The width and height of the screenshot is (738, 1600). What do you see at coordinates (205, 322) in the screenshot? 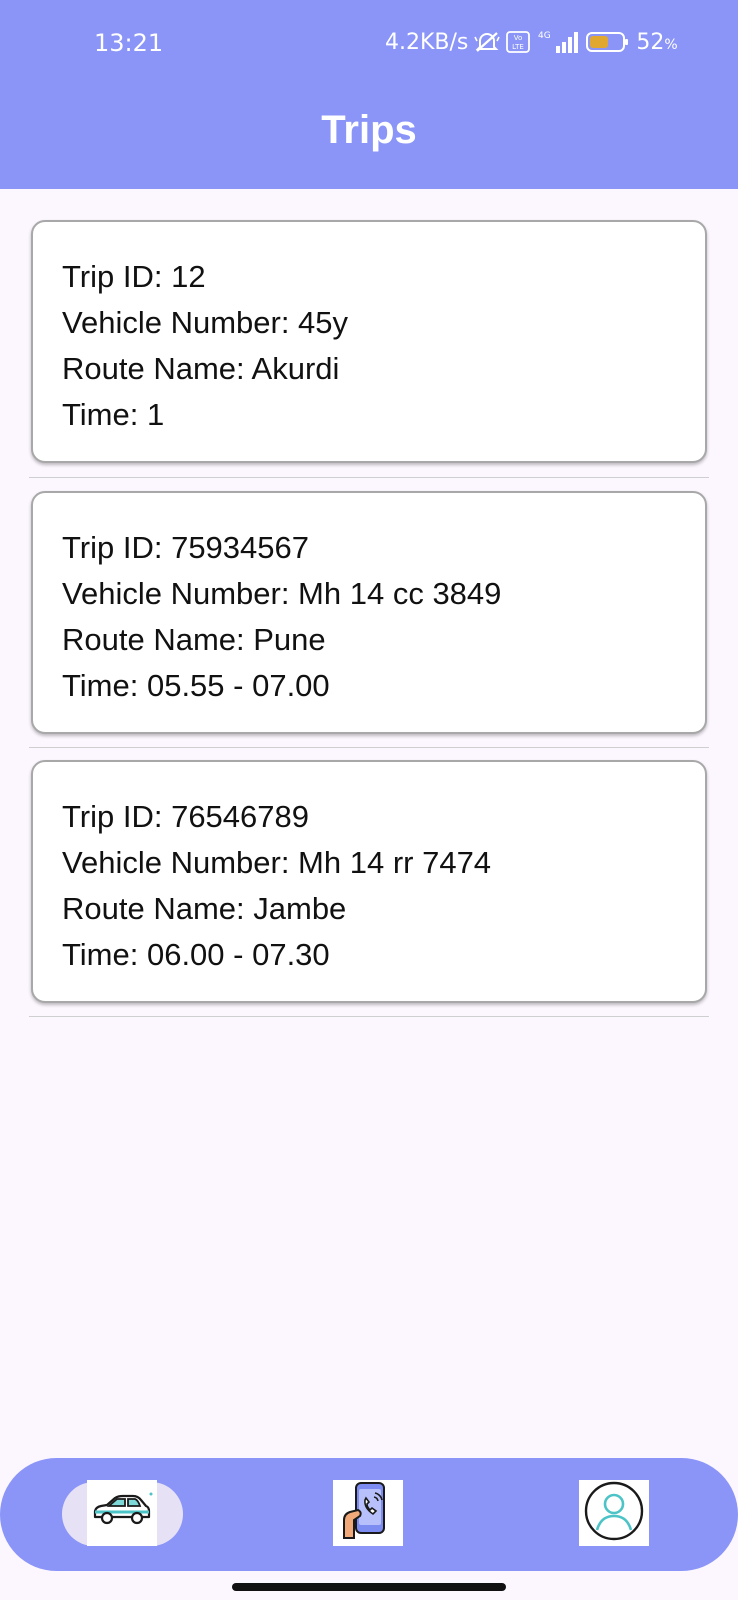
I see `vehicle-number: Vehicle Number: 45y` at bounding box center [205, 322].